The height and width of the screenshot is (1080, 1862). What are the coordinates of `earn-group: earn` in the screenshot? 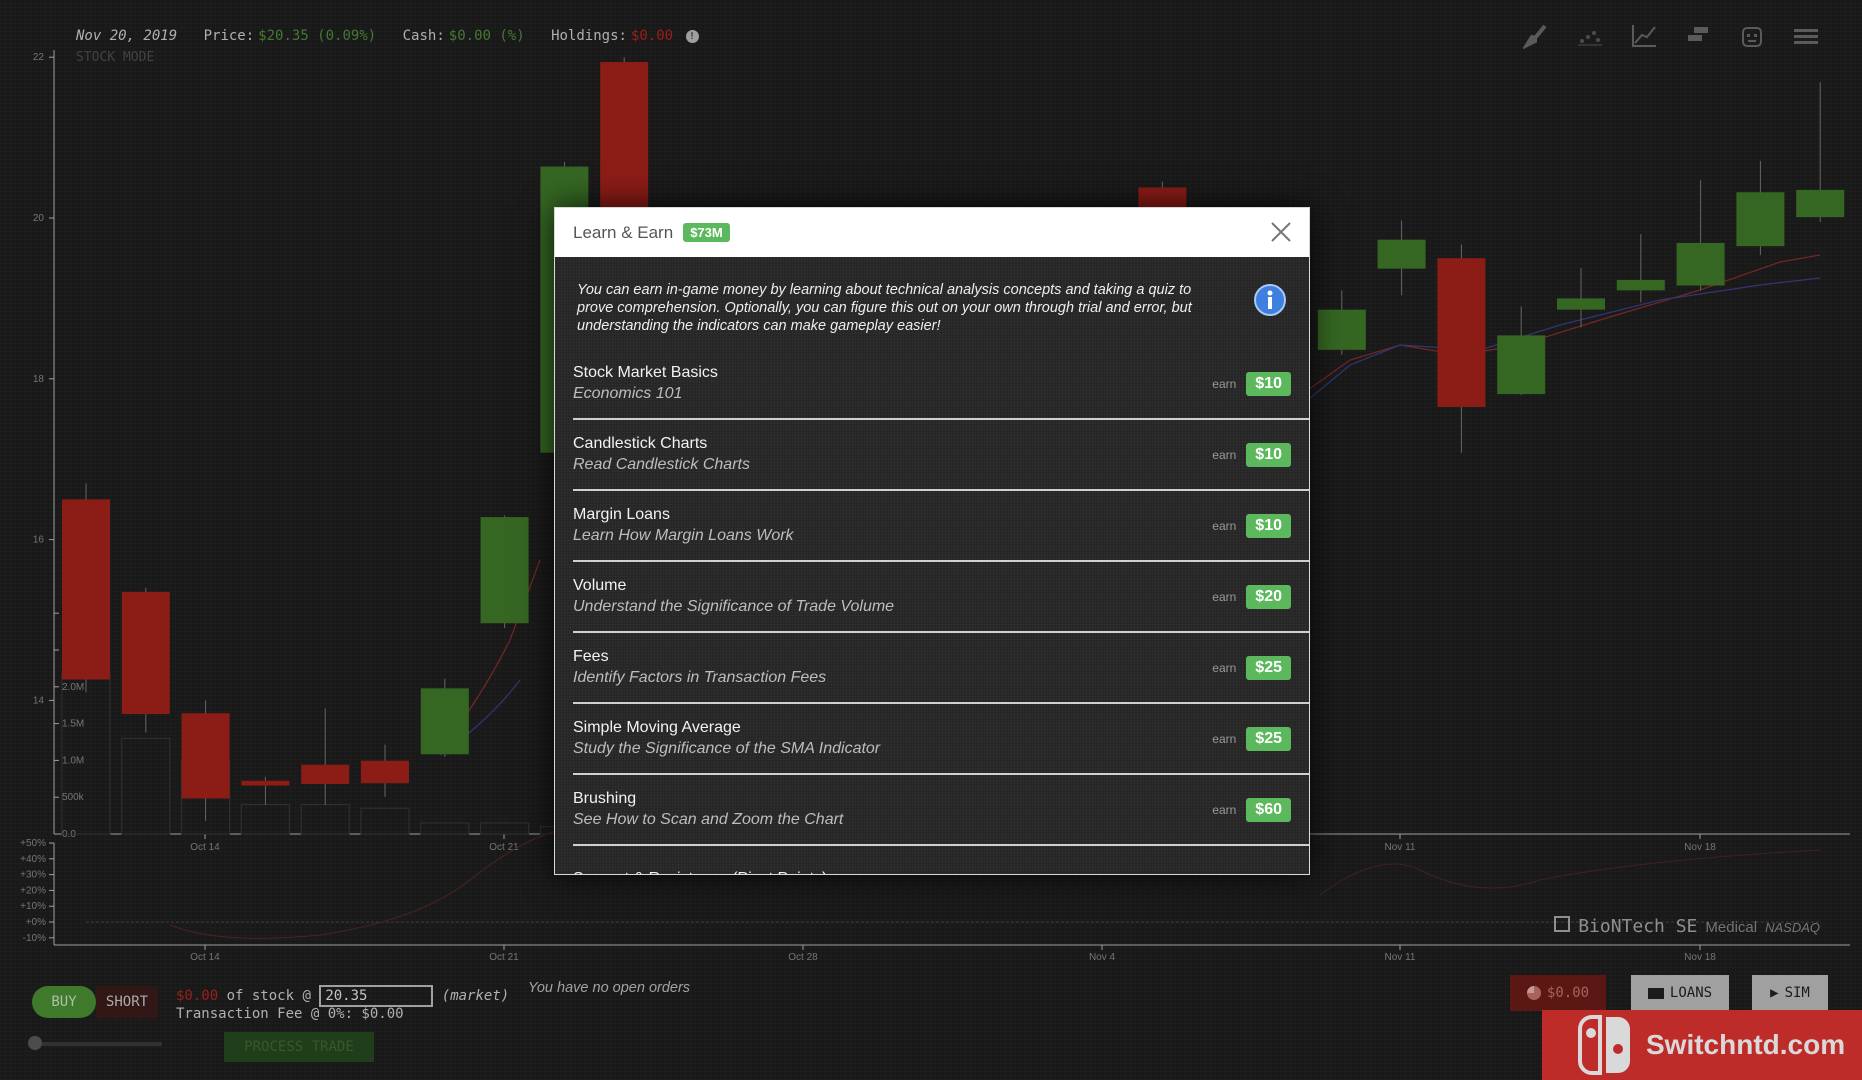 It's located at (1265, 874).